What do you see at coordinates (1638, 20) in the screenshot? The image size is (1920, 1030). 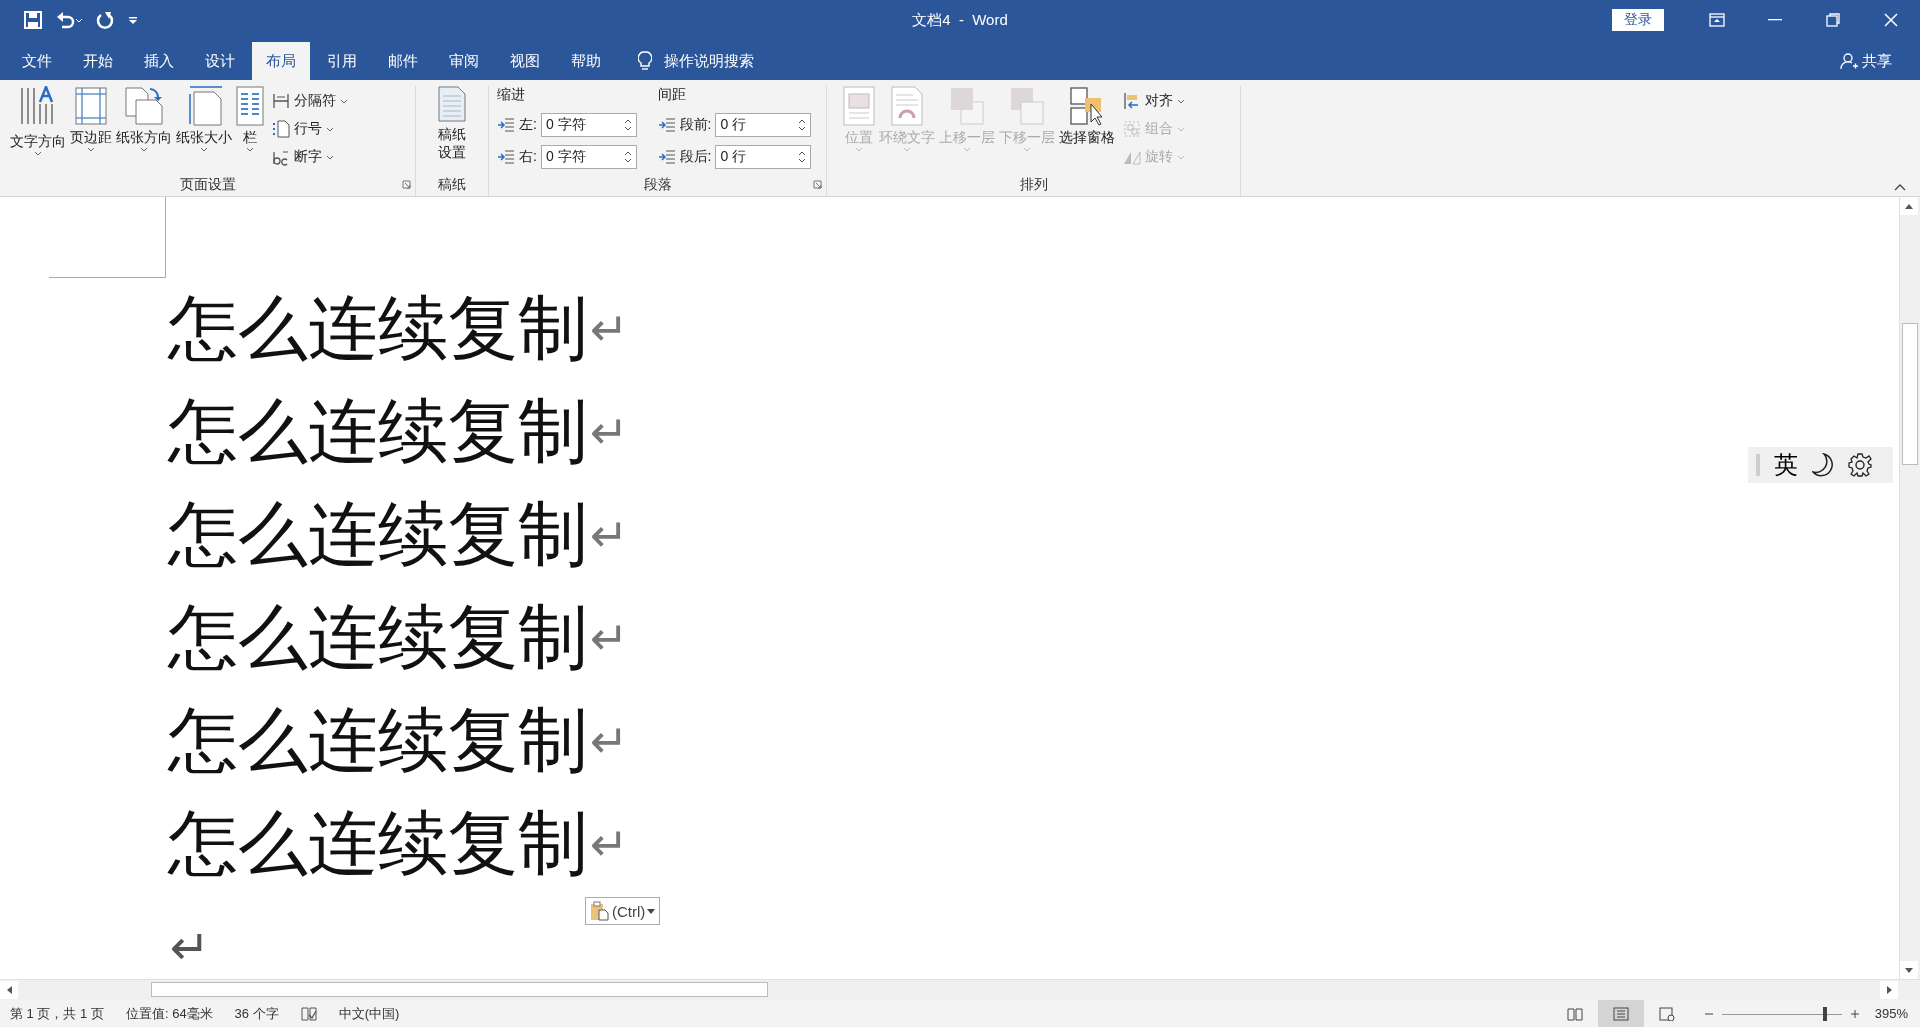 I see `login-button: 登录` at bounding box center [1638, 20].